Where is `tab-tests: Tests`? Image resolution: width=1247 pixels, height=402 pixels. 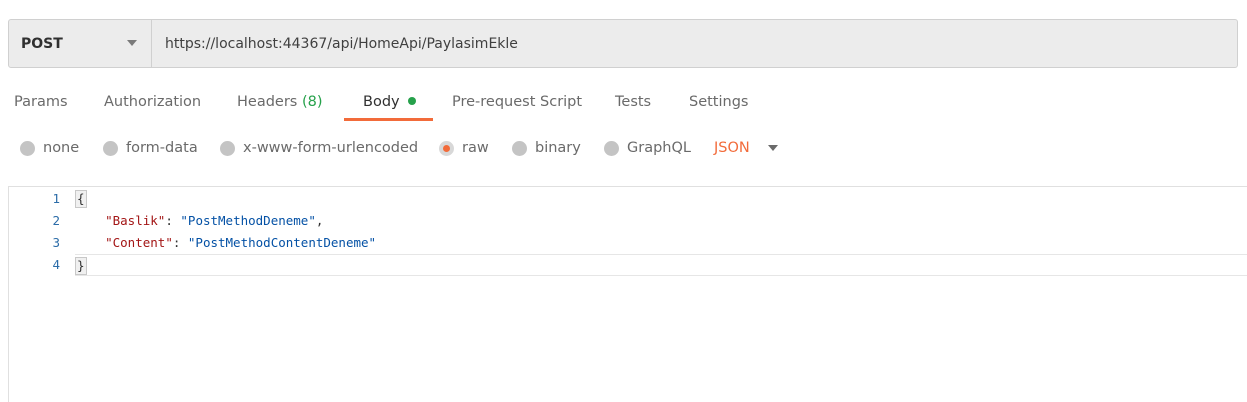
tab-tests: Tests is located at coordinates (633, 105).